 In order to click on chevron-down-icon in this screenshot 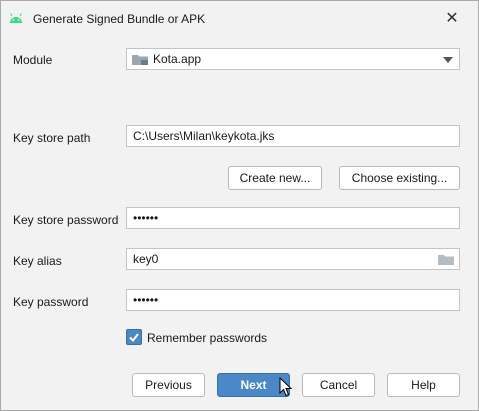, I will do `click(448, 60)`.